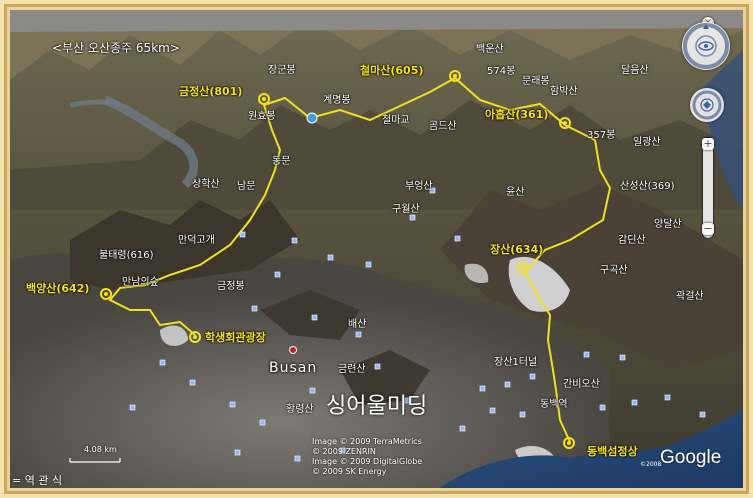 This screenshot has width=753, height=498. What do you see at coordinates (367, 461) in the screenshot?
I see `copyright-line: Image © 2009 DigitalGlobe` at bounding box center [367, 461].